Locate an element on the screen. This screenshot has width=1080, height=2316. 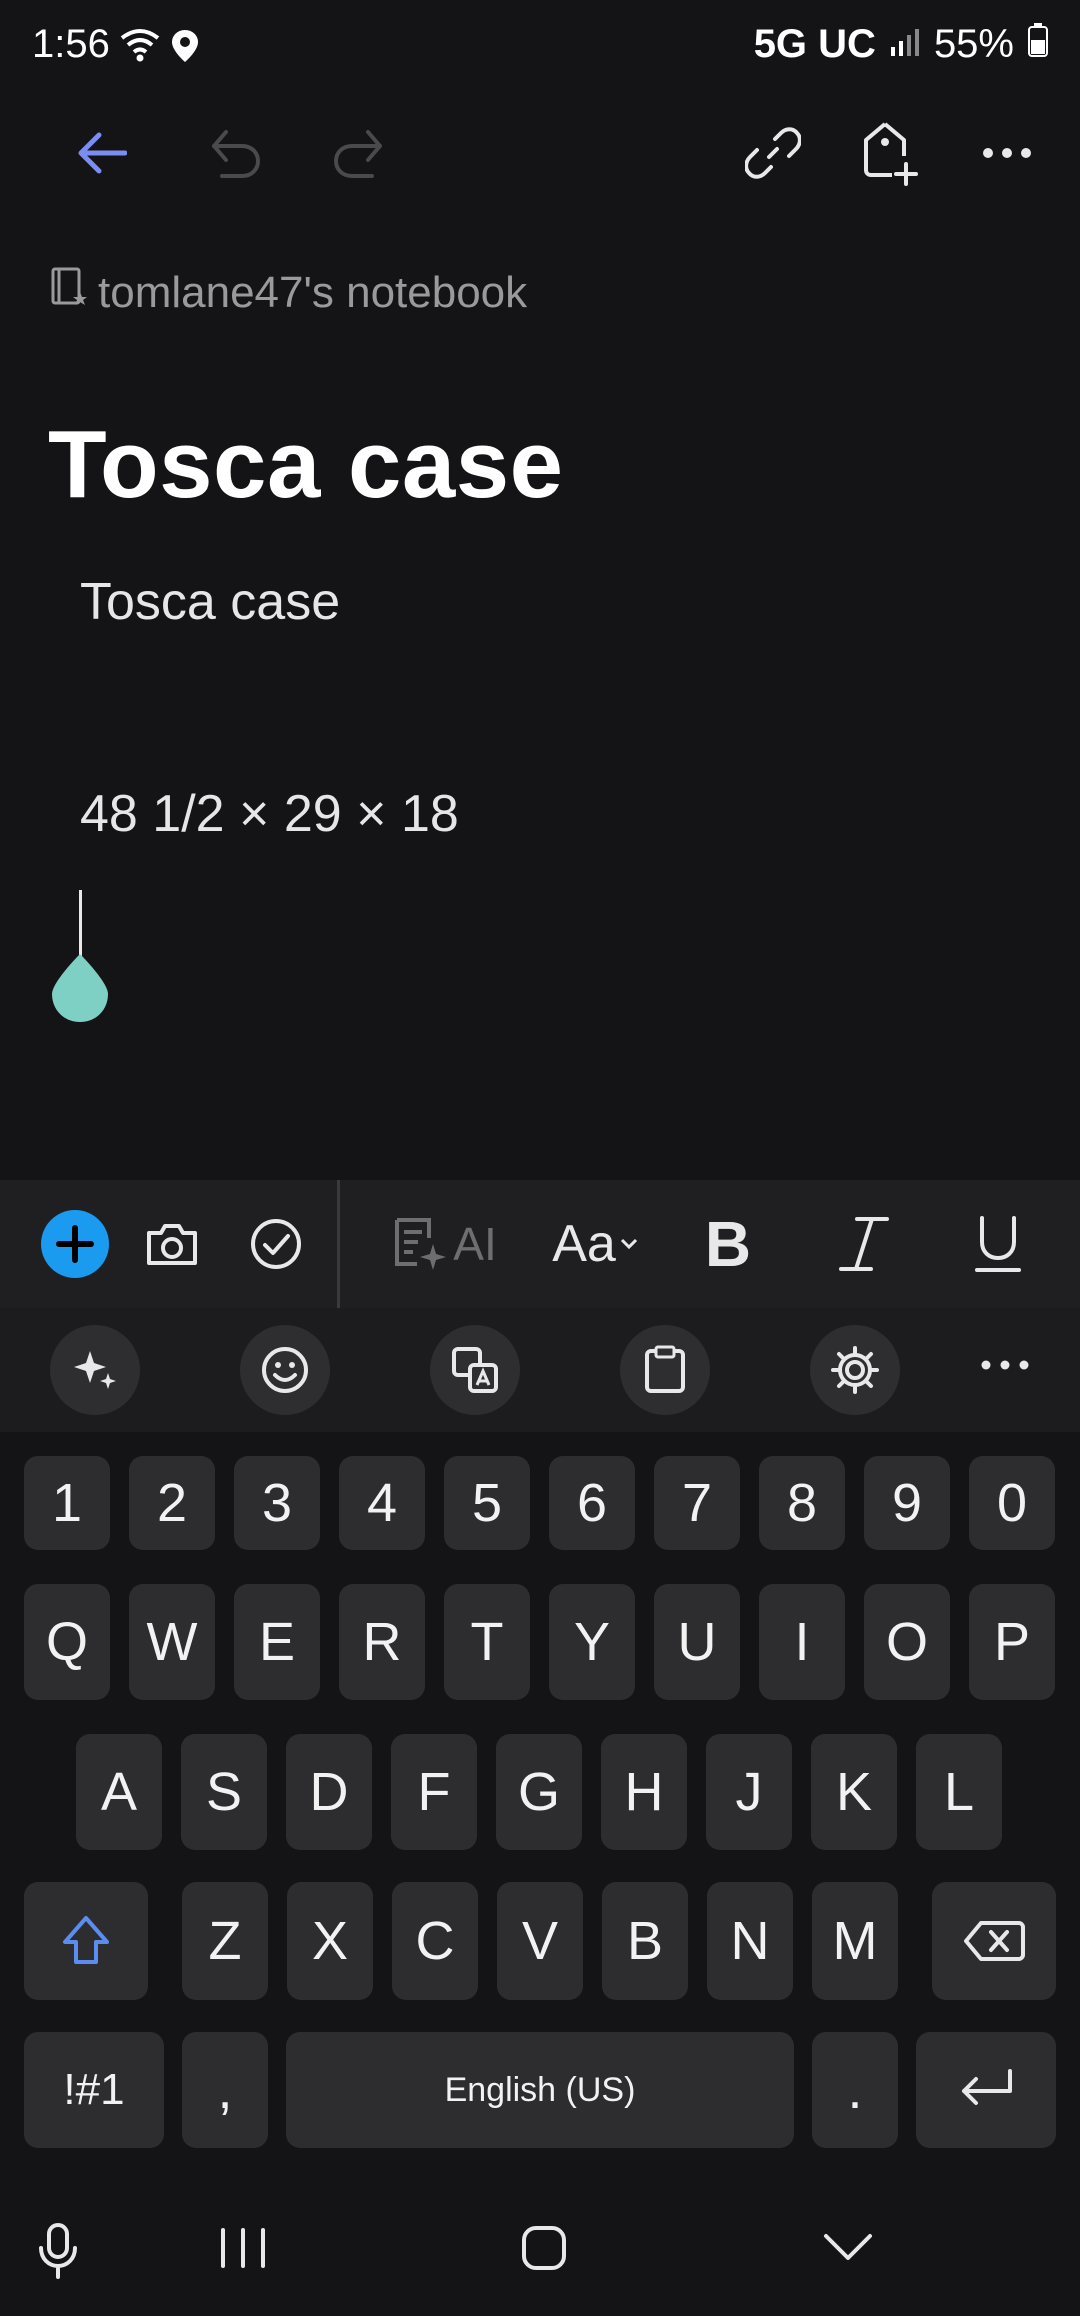
key-w: W is located at coordinates (172, 1642).